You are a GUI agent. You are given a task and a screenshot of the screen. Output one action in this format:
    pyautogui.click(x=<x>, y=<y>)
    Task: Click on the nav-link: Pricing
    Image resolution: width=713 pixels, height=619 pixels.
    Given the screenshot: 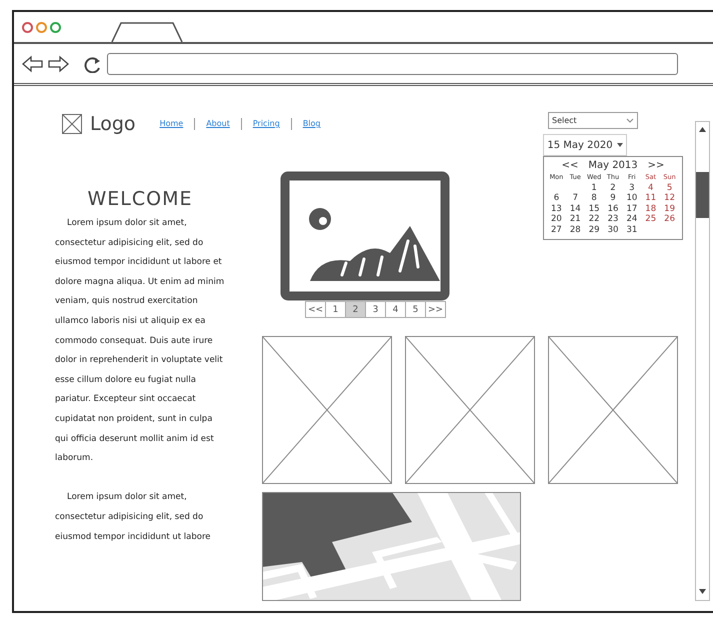 What is the action you would take?
    pyautogui.click(x=265, y=124)
    